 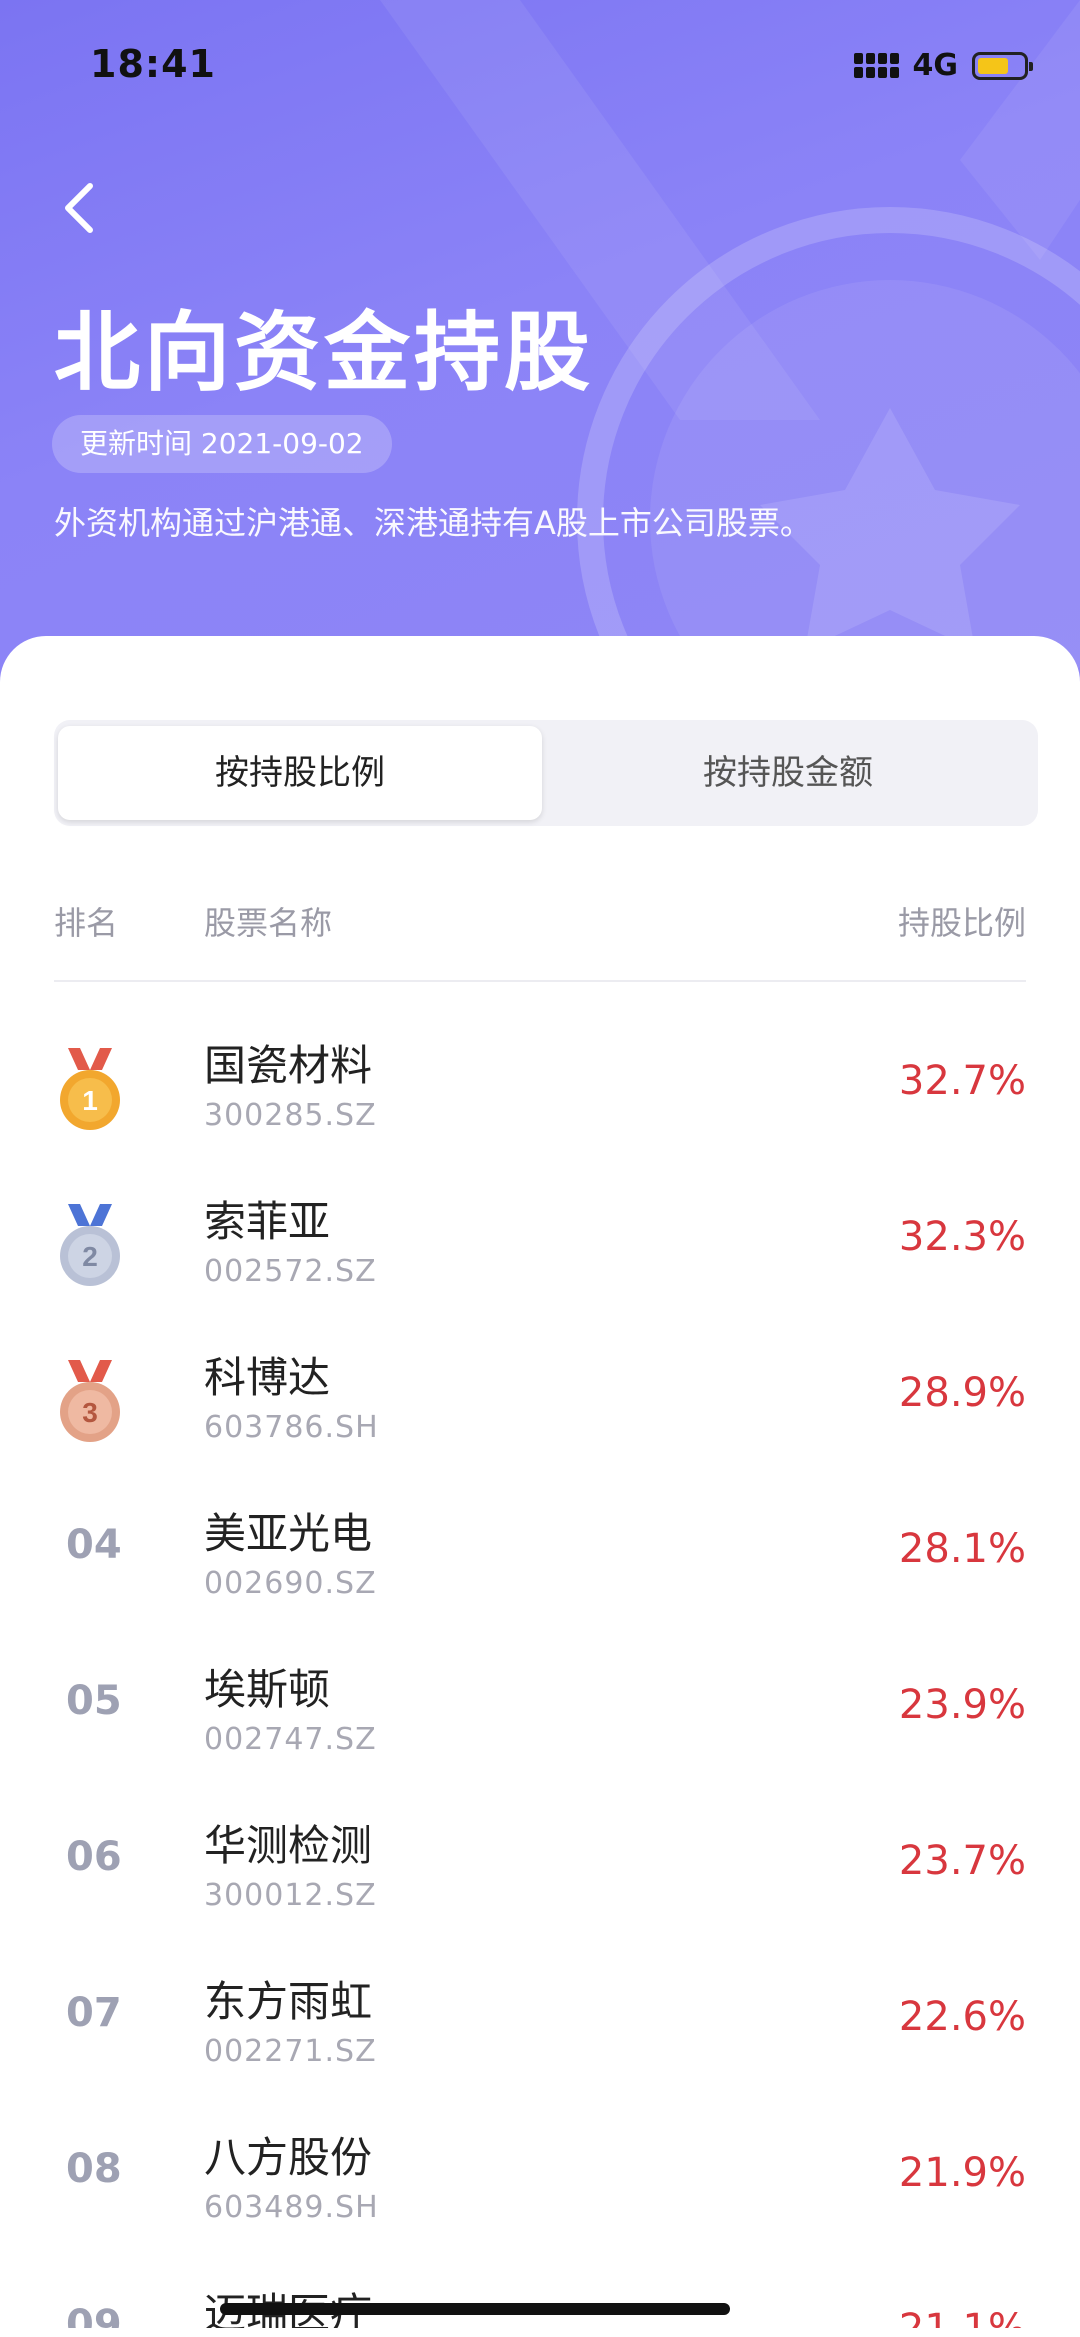 I want to click on table-row: 06 华测检测 300012.SZ 23.7%, so click(x=540, y=1868).